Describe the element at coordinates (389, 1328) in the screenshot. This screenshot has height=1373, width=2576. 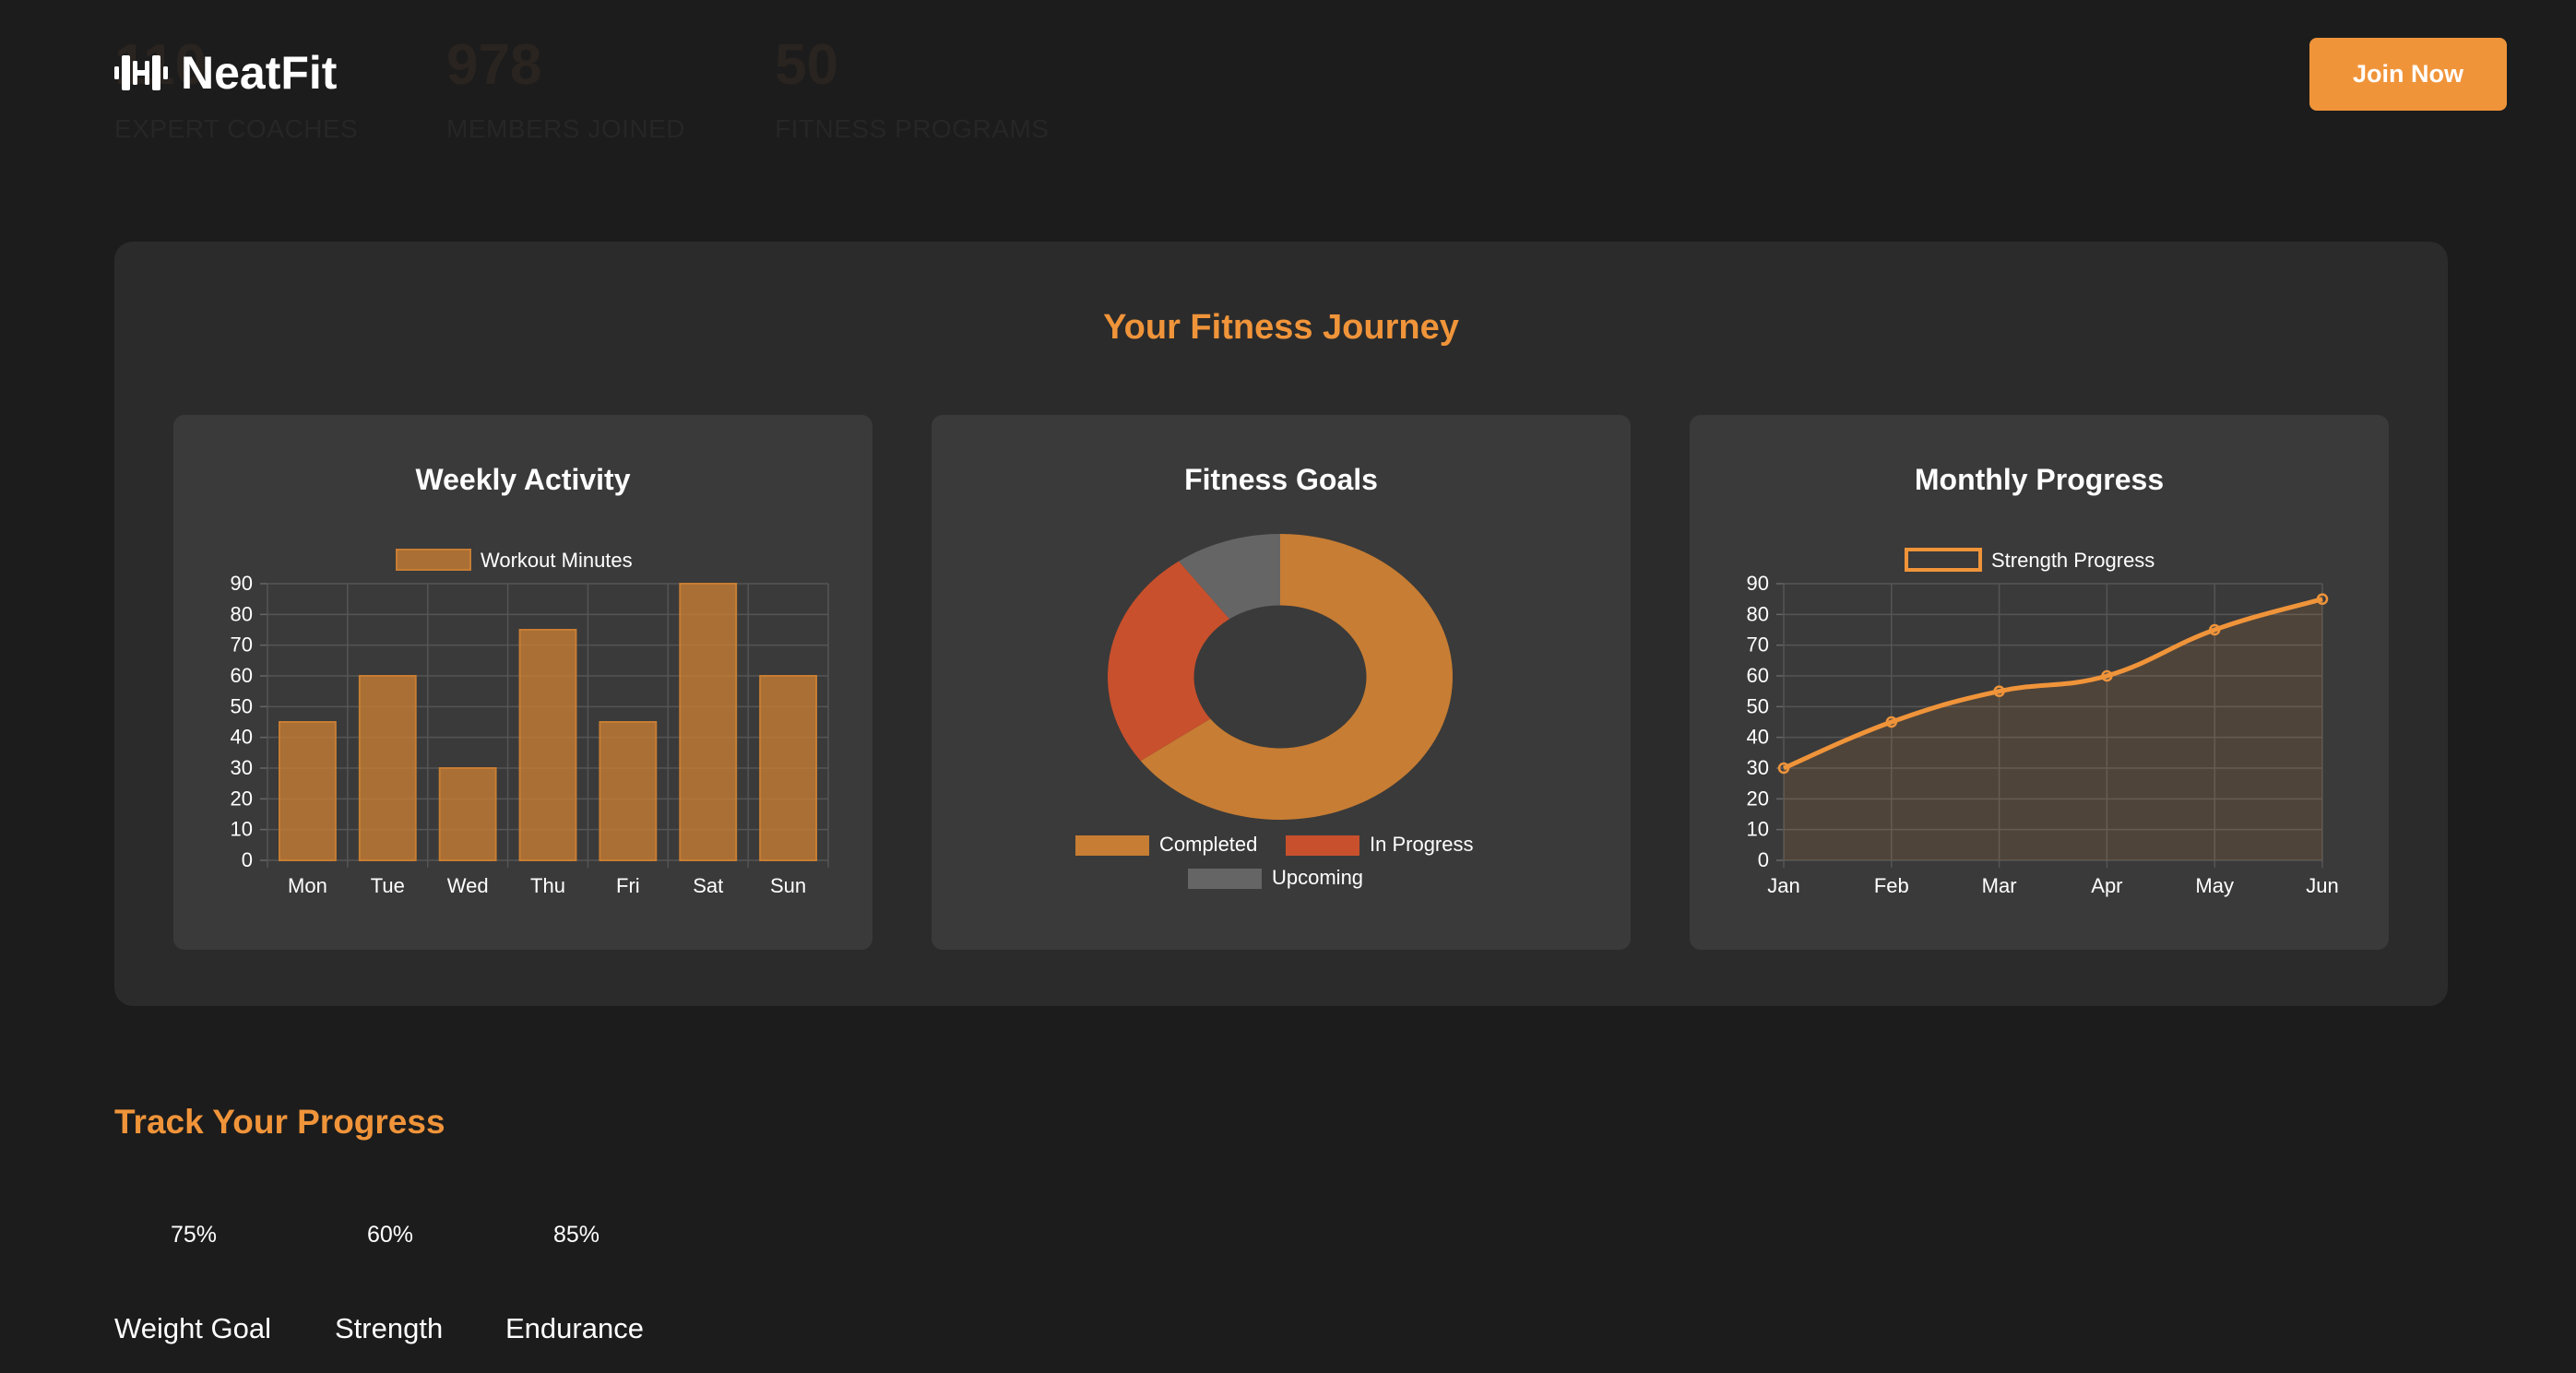
I see `progress-label: Strength` at that location.